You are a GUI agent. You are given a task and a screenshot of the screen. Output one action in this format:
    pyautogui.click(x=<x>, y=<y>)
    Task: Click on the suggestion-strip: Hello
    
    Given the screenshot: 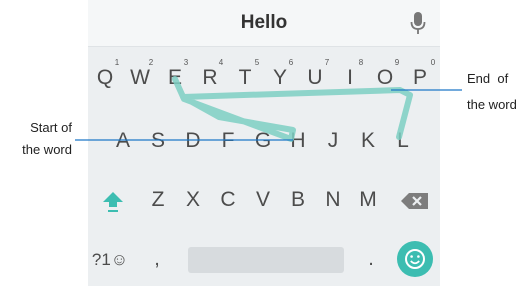 What is the action you would take?
    pyautogui.click(x=264, y=23)
    